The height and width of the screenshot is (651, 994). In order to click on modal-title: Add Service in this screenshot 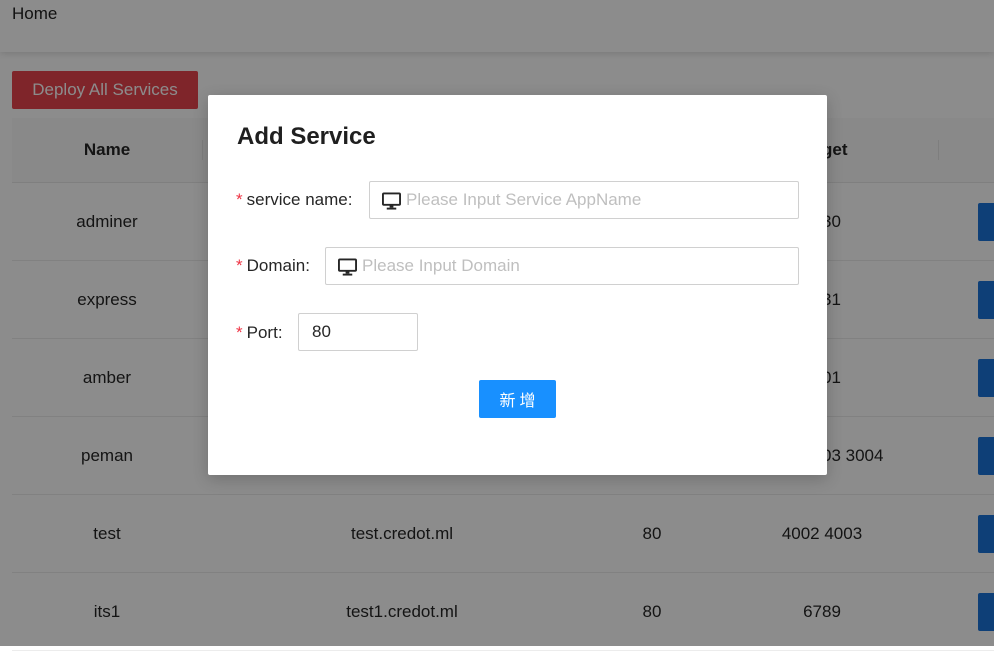, I will do `click(306, 136)`.